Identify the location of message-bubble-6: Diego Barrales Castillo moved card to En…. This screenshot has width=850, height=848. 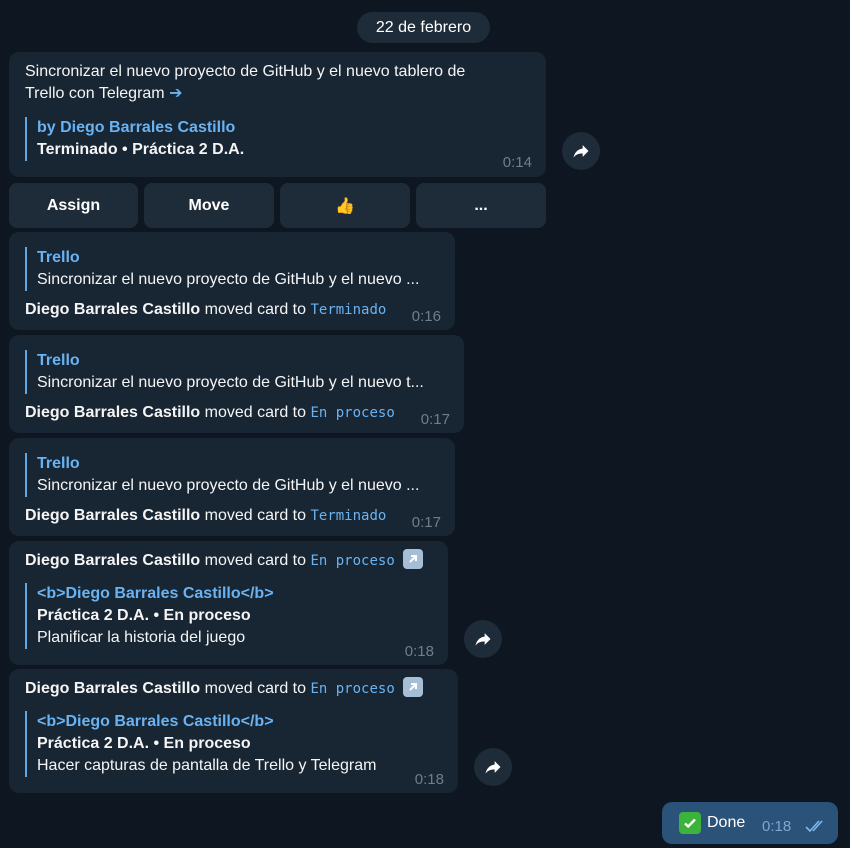
(233, 731).